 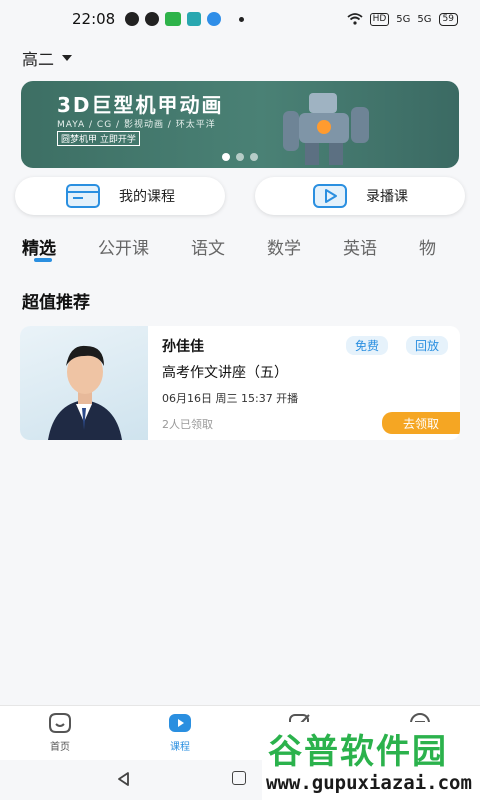 What do you see at coordinates (124, 779) in the screenshot?
I see `back-icon` at bounding box center [124, 779].